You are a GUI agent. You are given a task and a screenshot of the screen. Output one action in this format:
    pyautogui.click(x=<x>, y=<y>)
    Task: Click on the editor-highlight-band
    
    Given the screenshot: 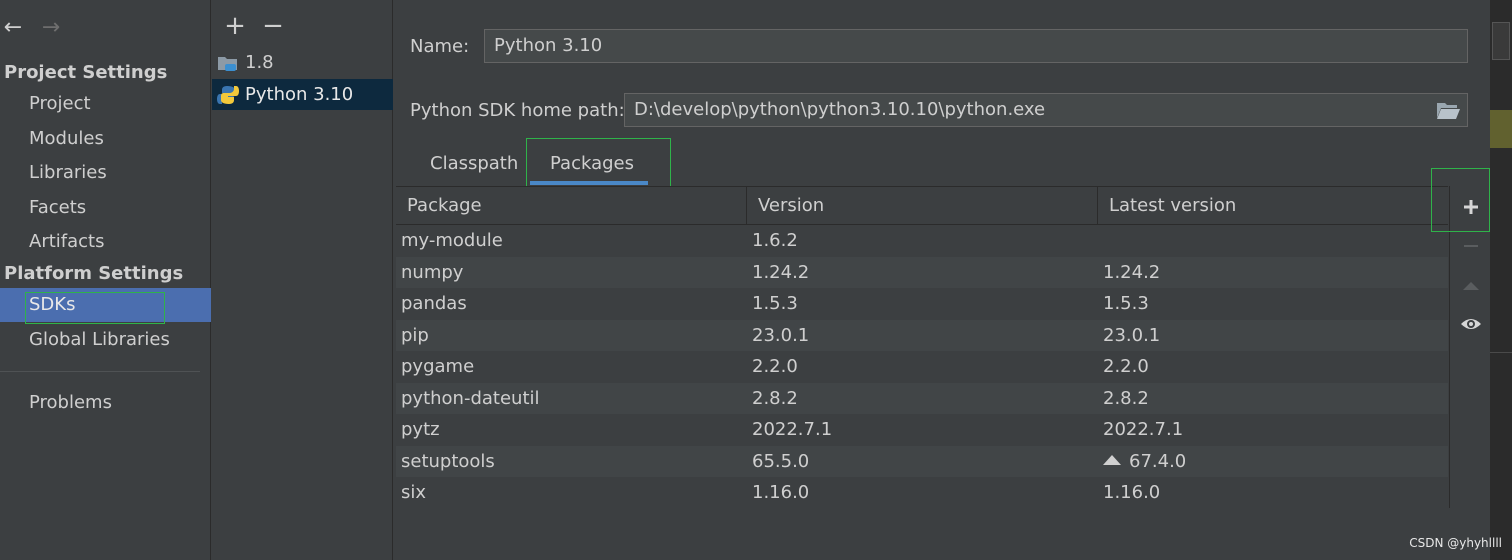 What is the action you would take?
    pyautogui.click(x=1501, y=129)
    